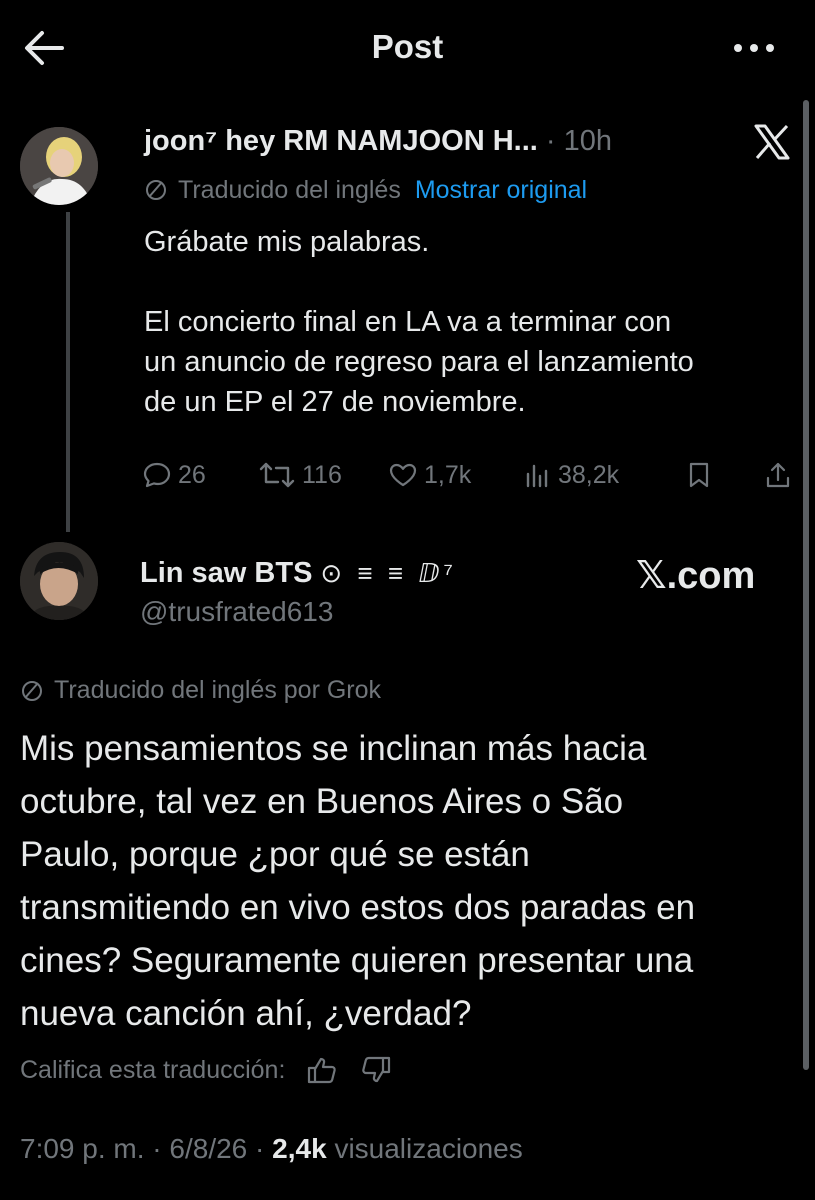 This screenshot has width=815, height=1200. I want to click on more-options-icon, so click(754, 48).